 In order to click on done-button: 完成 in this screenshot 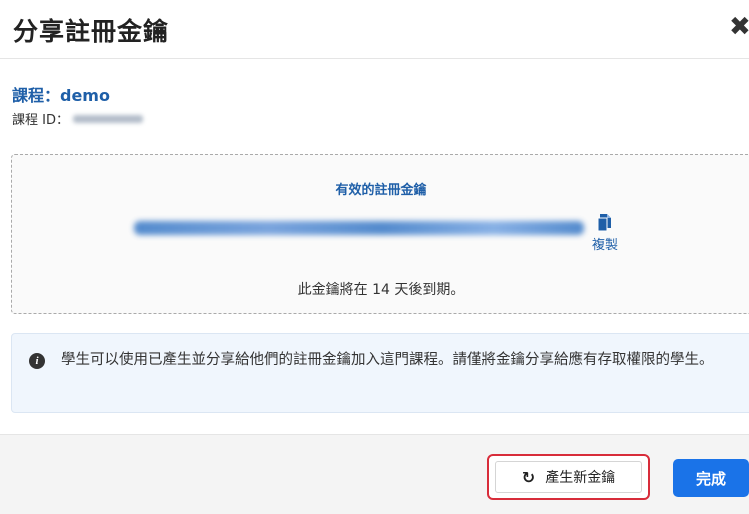, I will do `click(711, 478)`.